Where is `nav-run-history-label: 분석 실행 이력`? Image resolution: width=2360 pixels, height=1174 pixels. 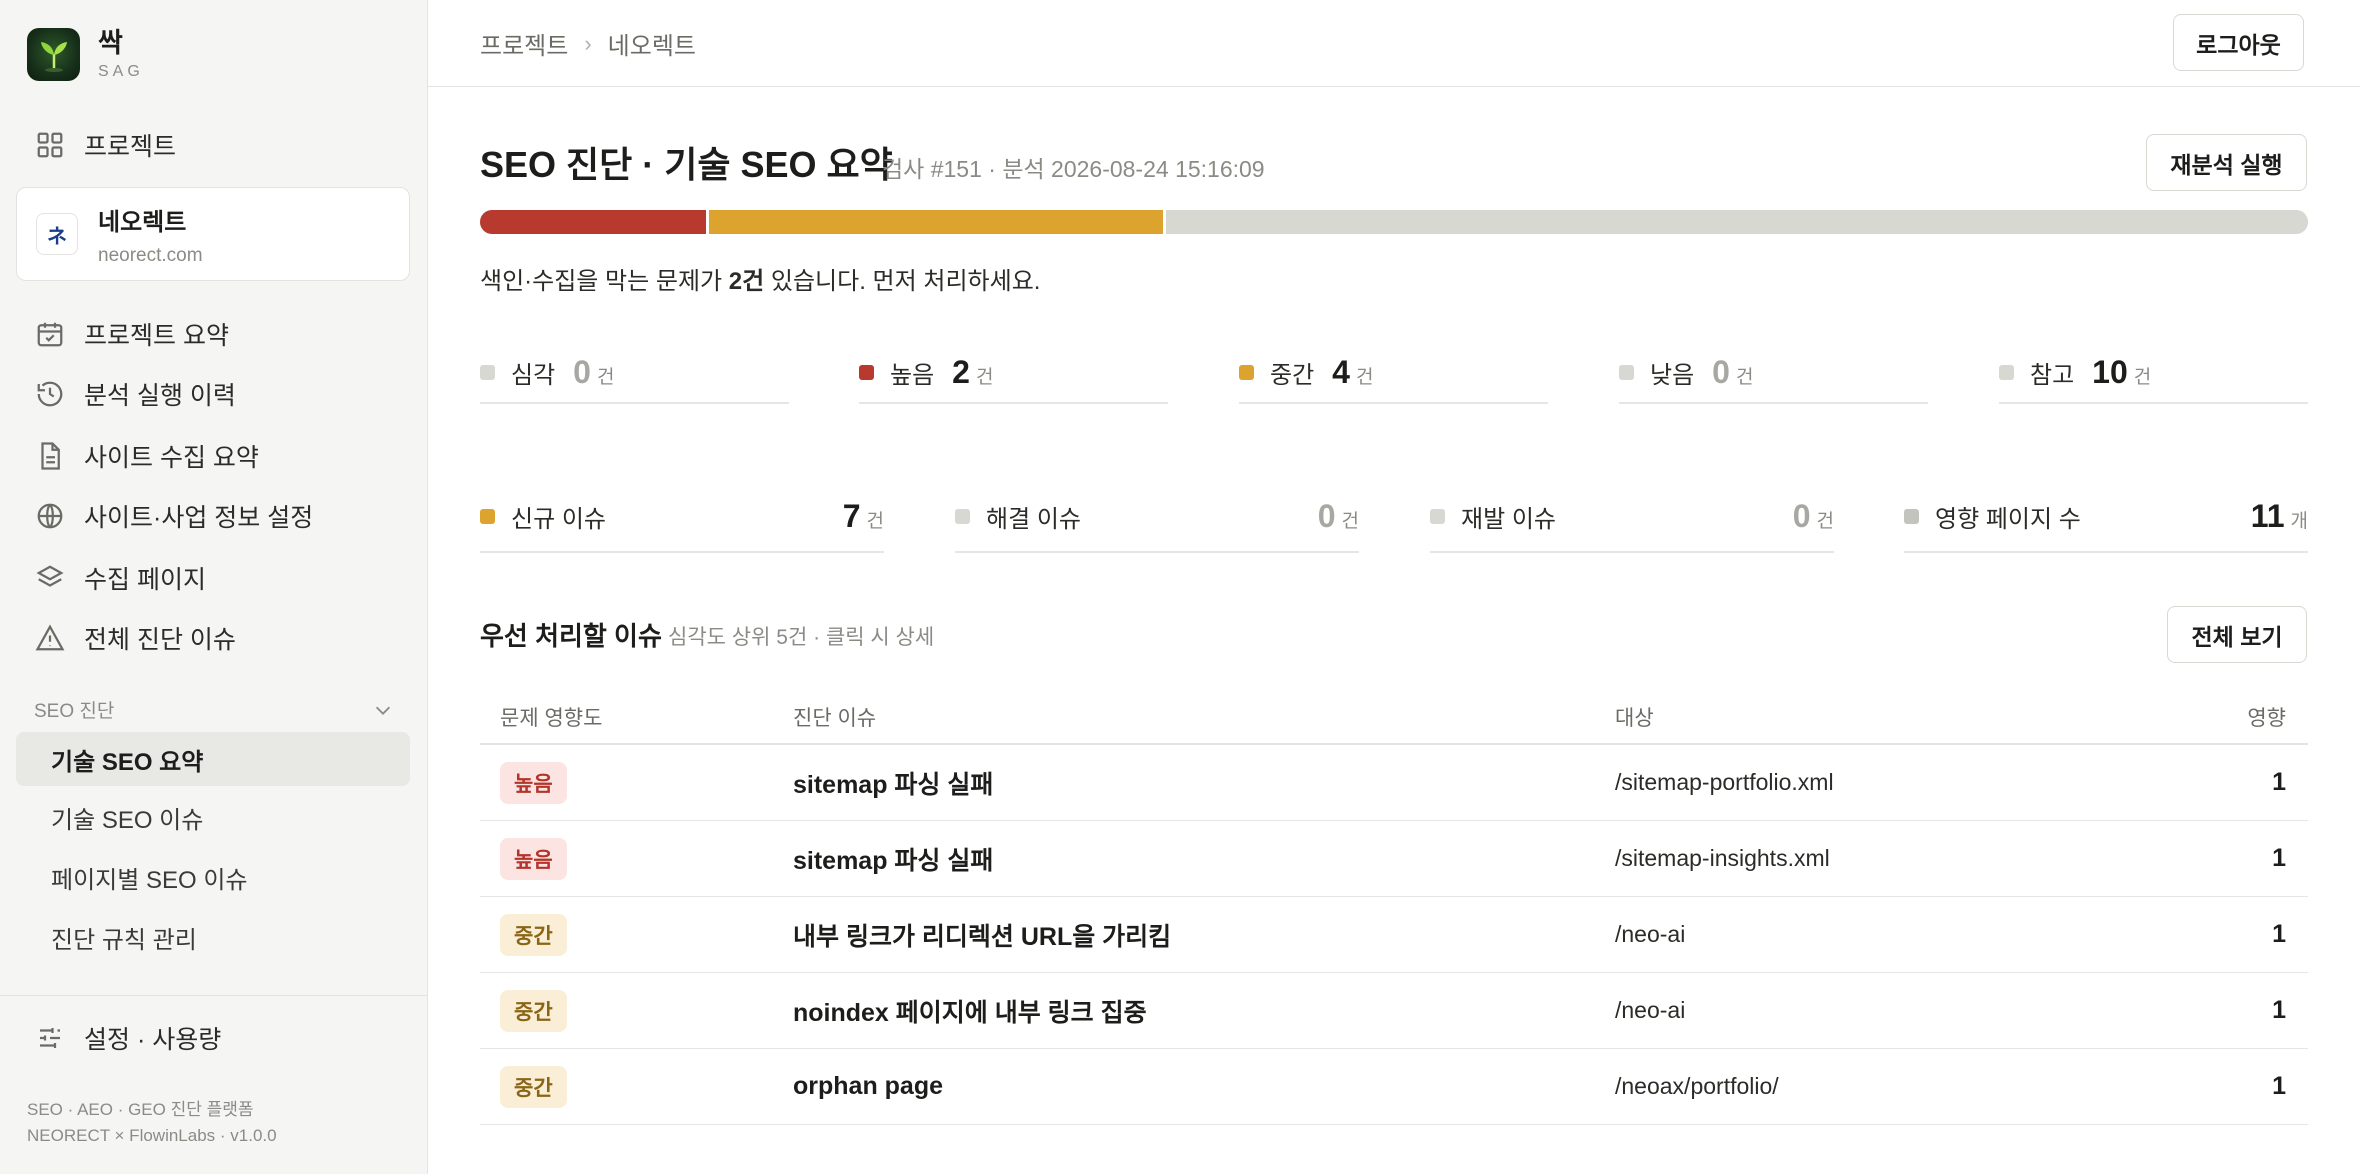
nav-run-history-label: 분석 실행 이력 is located at coordinates (160, 396).